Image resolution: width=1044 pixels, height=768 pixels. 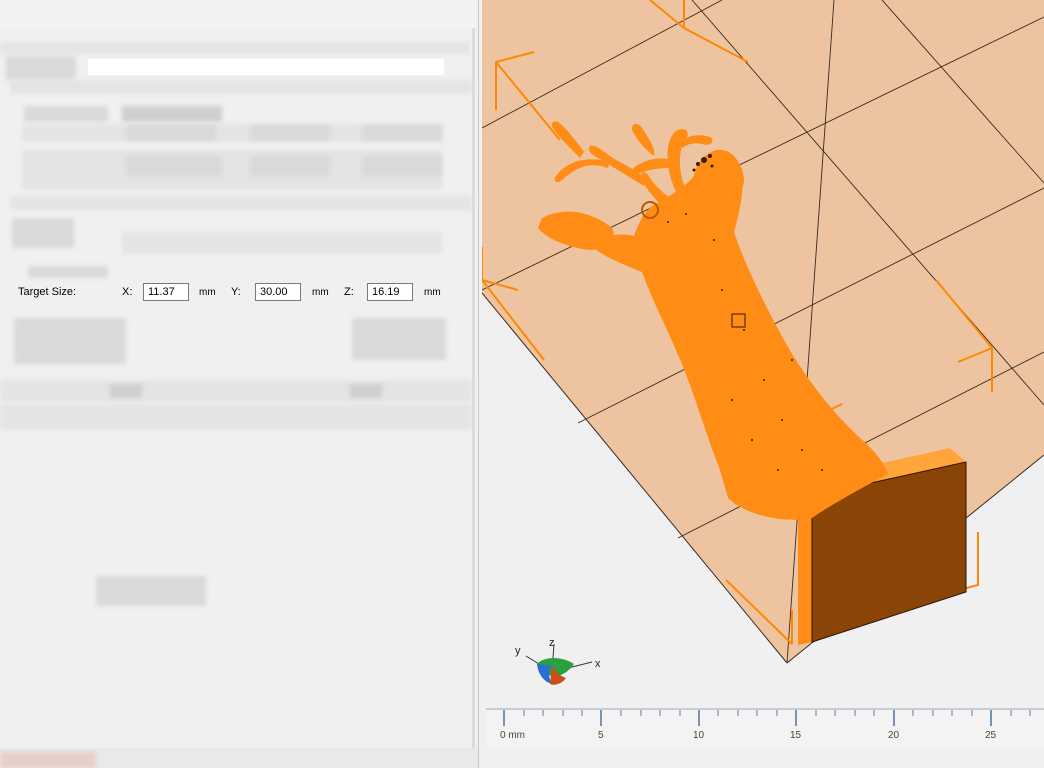 What do you see at coordinates (601, 735) in the screenshot?
I see `ruler-label-5: 5` at bounding box center [601, 735].